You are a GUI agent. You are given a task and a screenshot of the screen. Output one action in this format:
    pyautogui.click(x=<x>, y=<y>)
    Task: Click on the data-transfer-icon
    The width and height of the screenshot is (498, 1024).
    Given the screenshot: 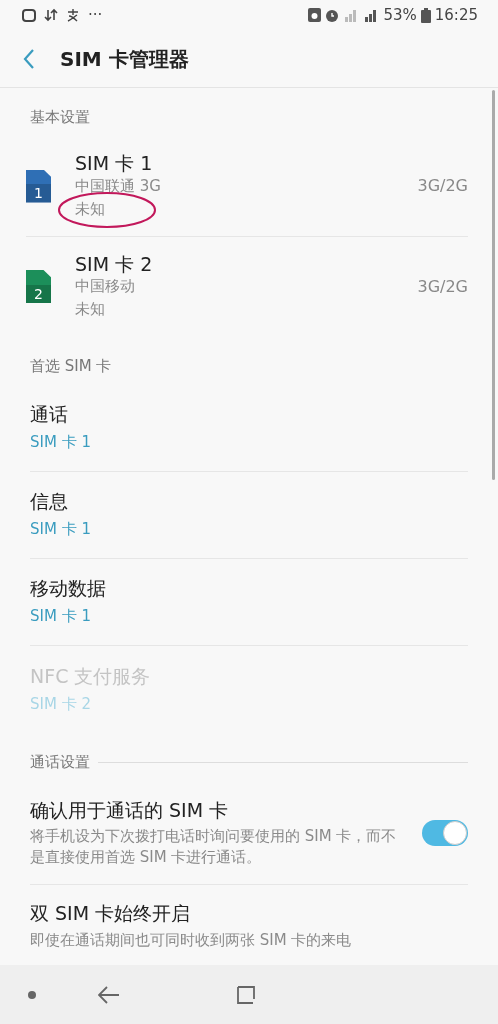 What is the action you would take?
    pyautogui.click(x=51, y=15)
    